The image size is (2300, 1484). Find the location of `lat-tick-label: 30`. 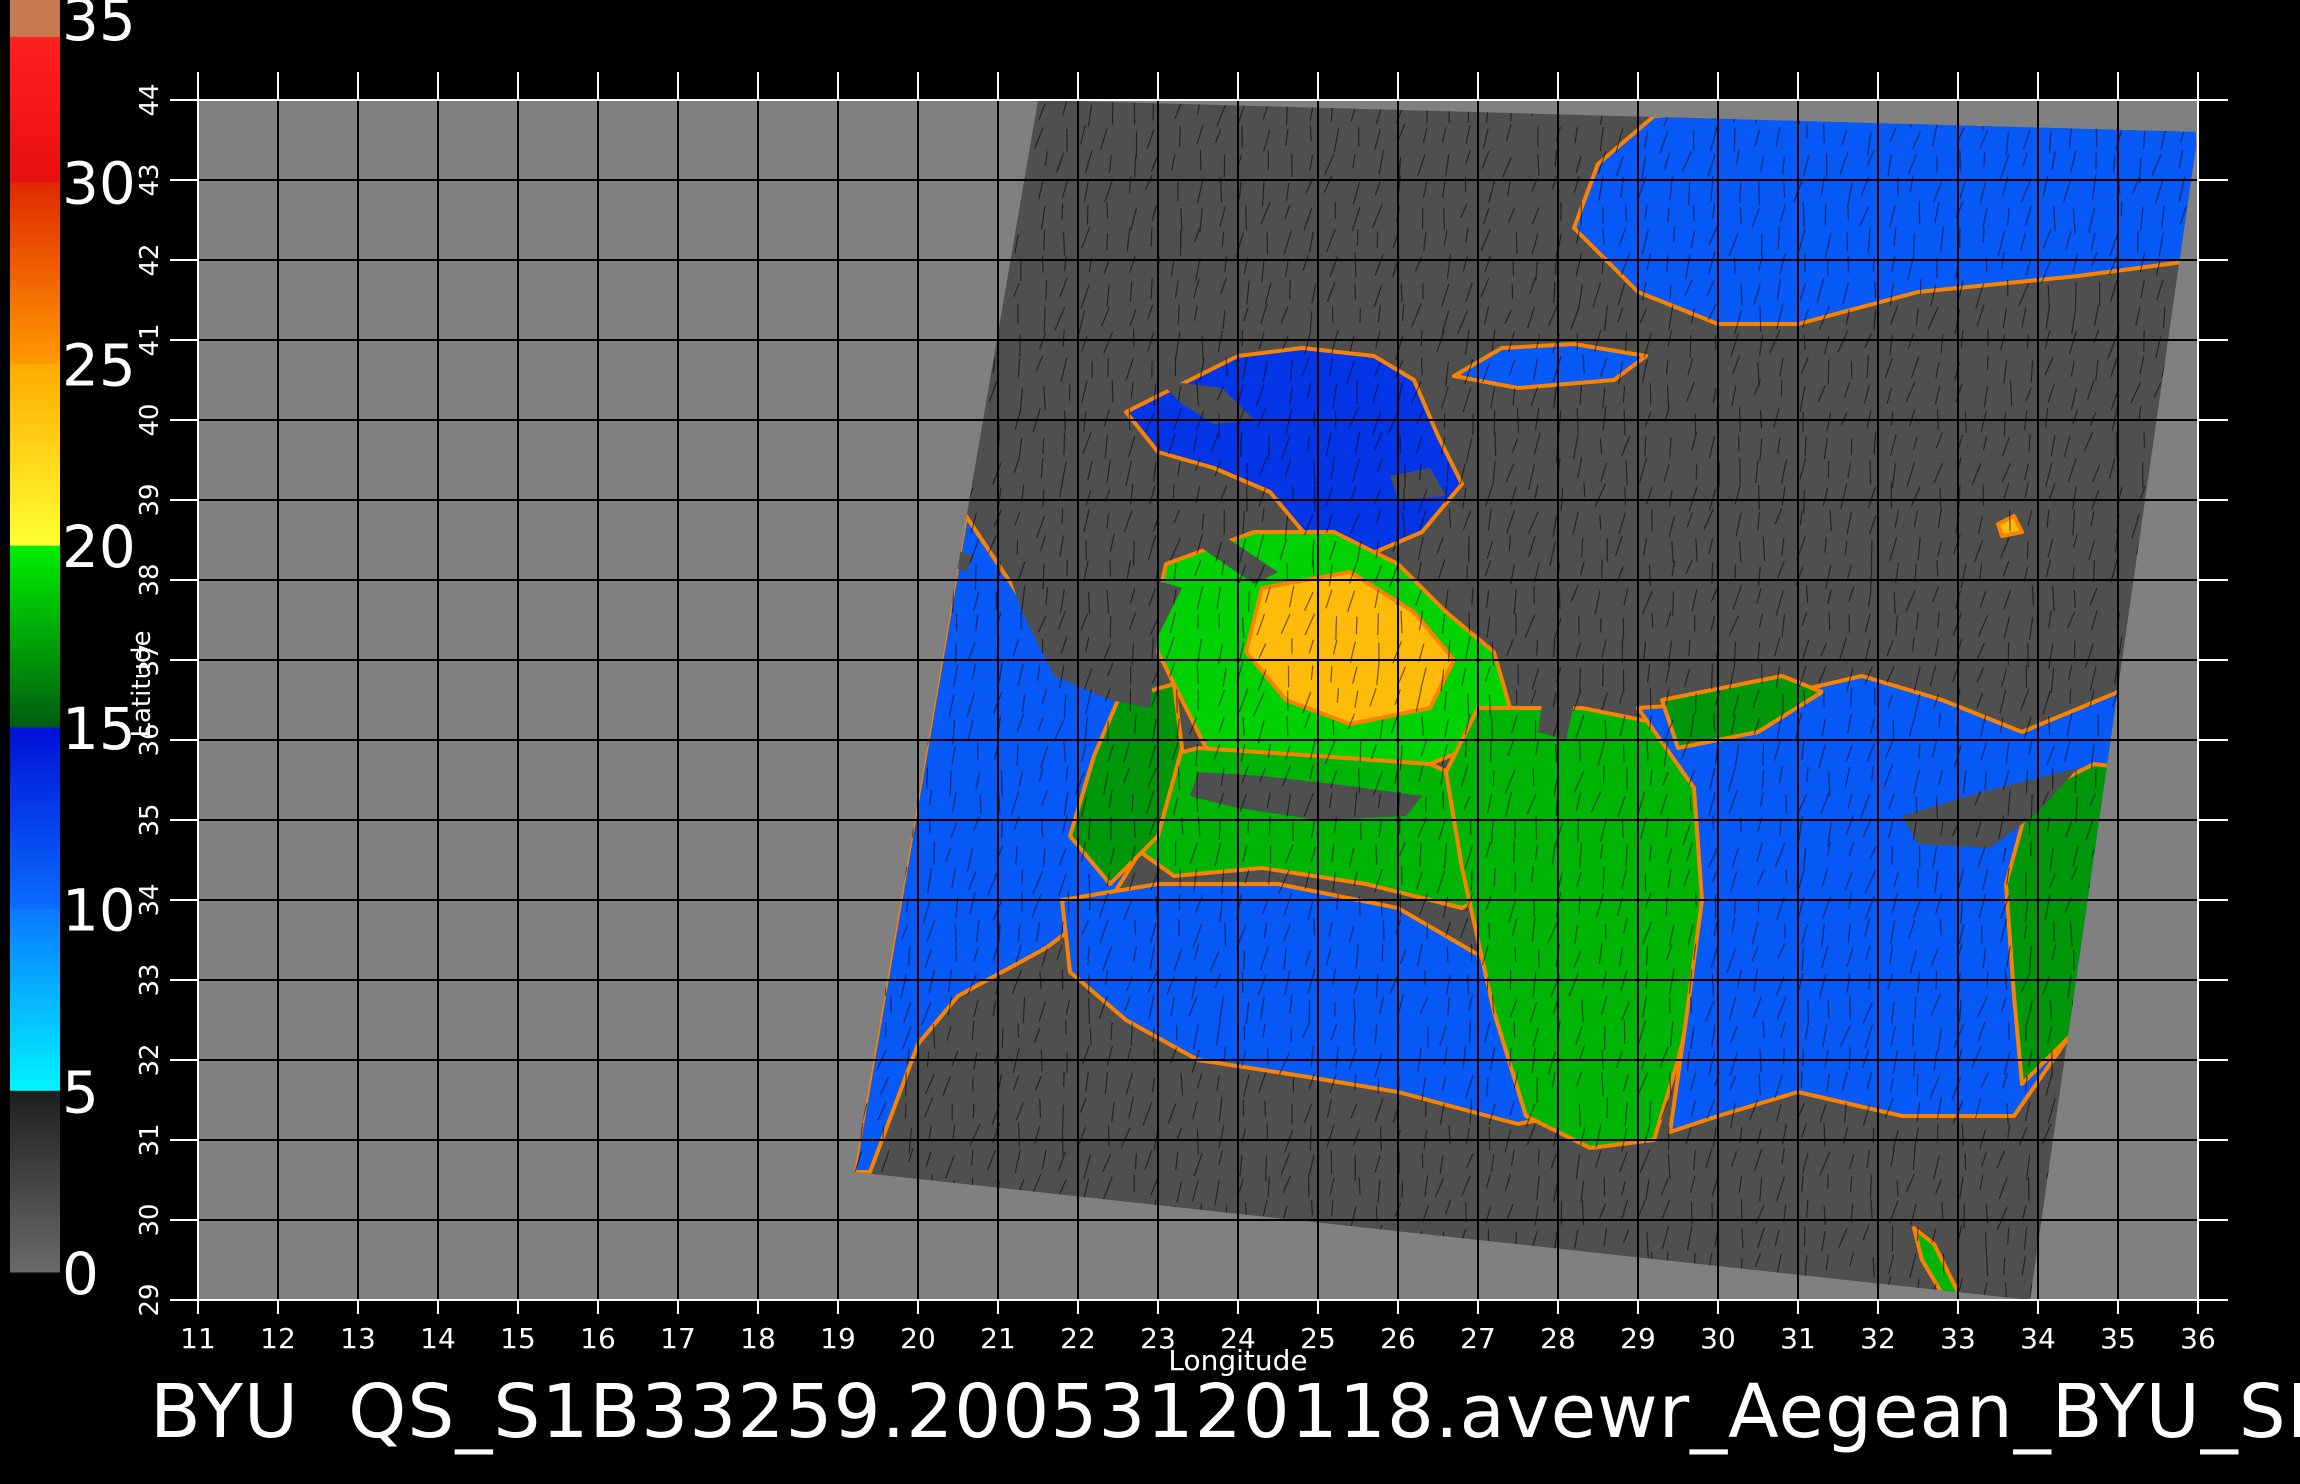

lat-tick-label: 30 is located at coordinates (150, 1219).